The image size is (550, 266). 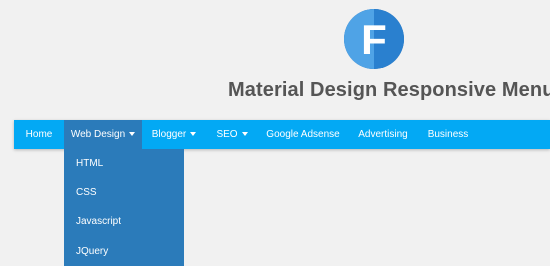 I want to click on nav-item-web-design: Web Design, so click(x=103, y=134).